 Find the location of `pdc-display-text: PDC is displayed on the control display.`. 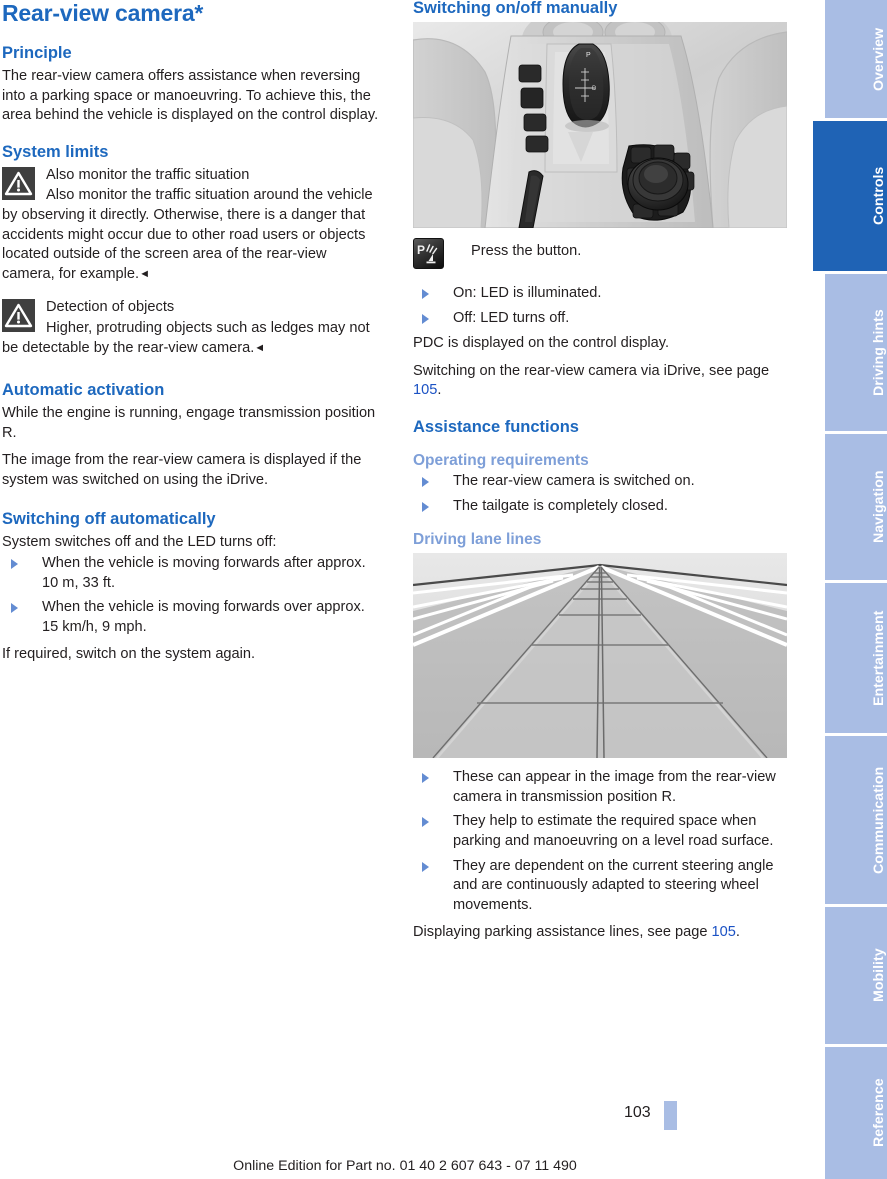

pdc-display-text: PDC is displayed on the control display. is located at coordinates (541, 343).